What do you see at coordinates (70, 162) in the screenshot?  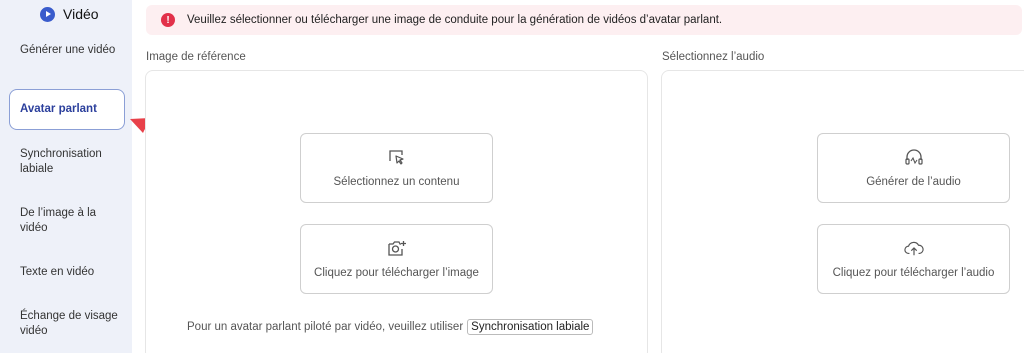 I see `sidebar-item-synchronisation-labiale: Synchronisation labiale` at bounding box center [70, 162].